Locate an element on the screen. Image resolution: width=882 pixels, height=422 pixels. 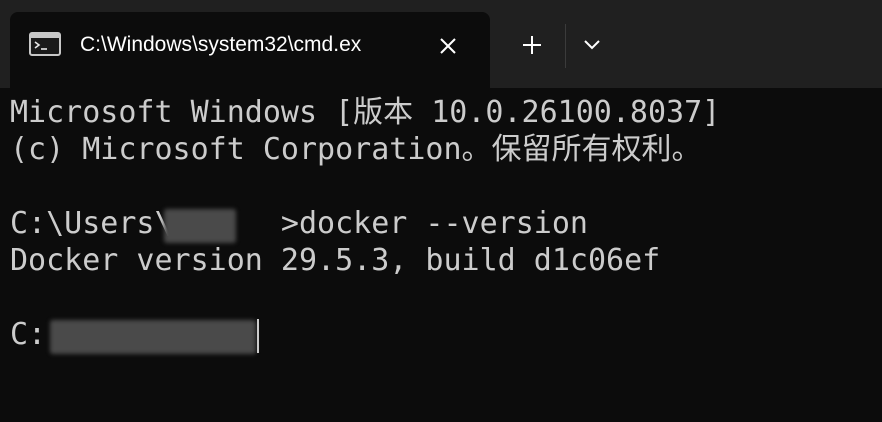
tab-title: C:\Windows\system32\cmd.ex is located at coordinates (221, 44).